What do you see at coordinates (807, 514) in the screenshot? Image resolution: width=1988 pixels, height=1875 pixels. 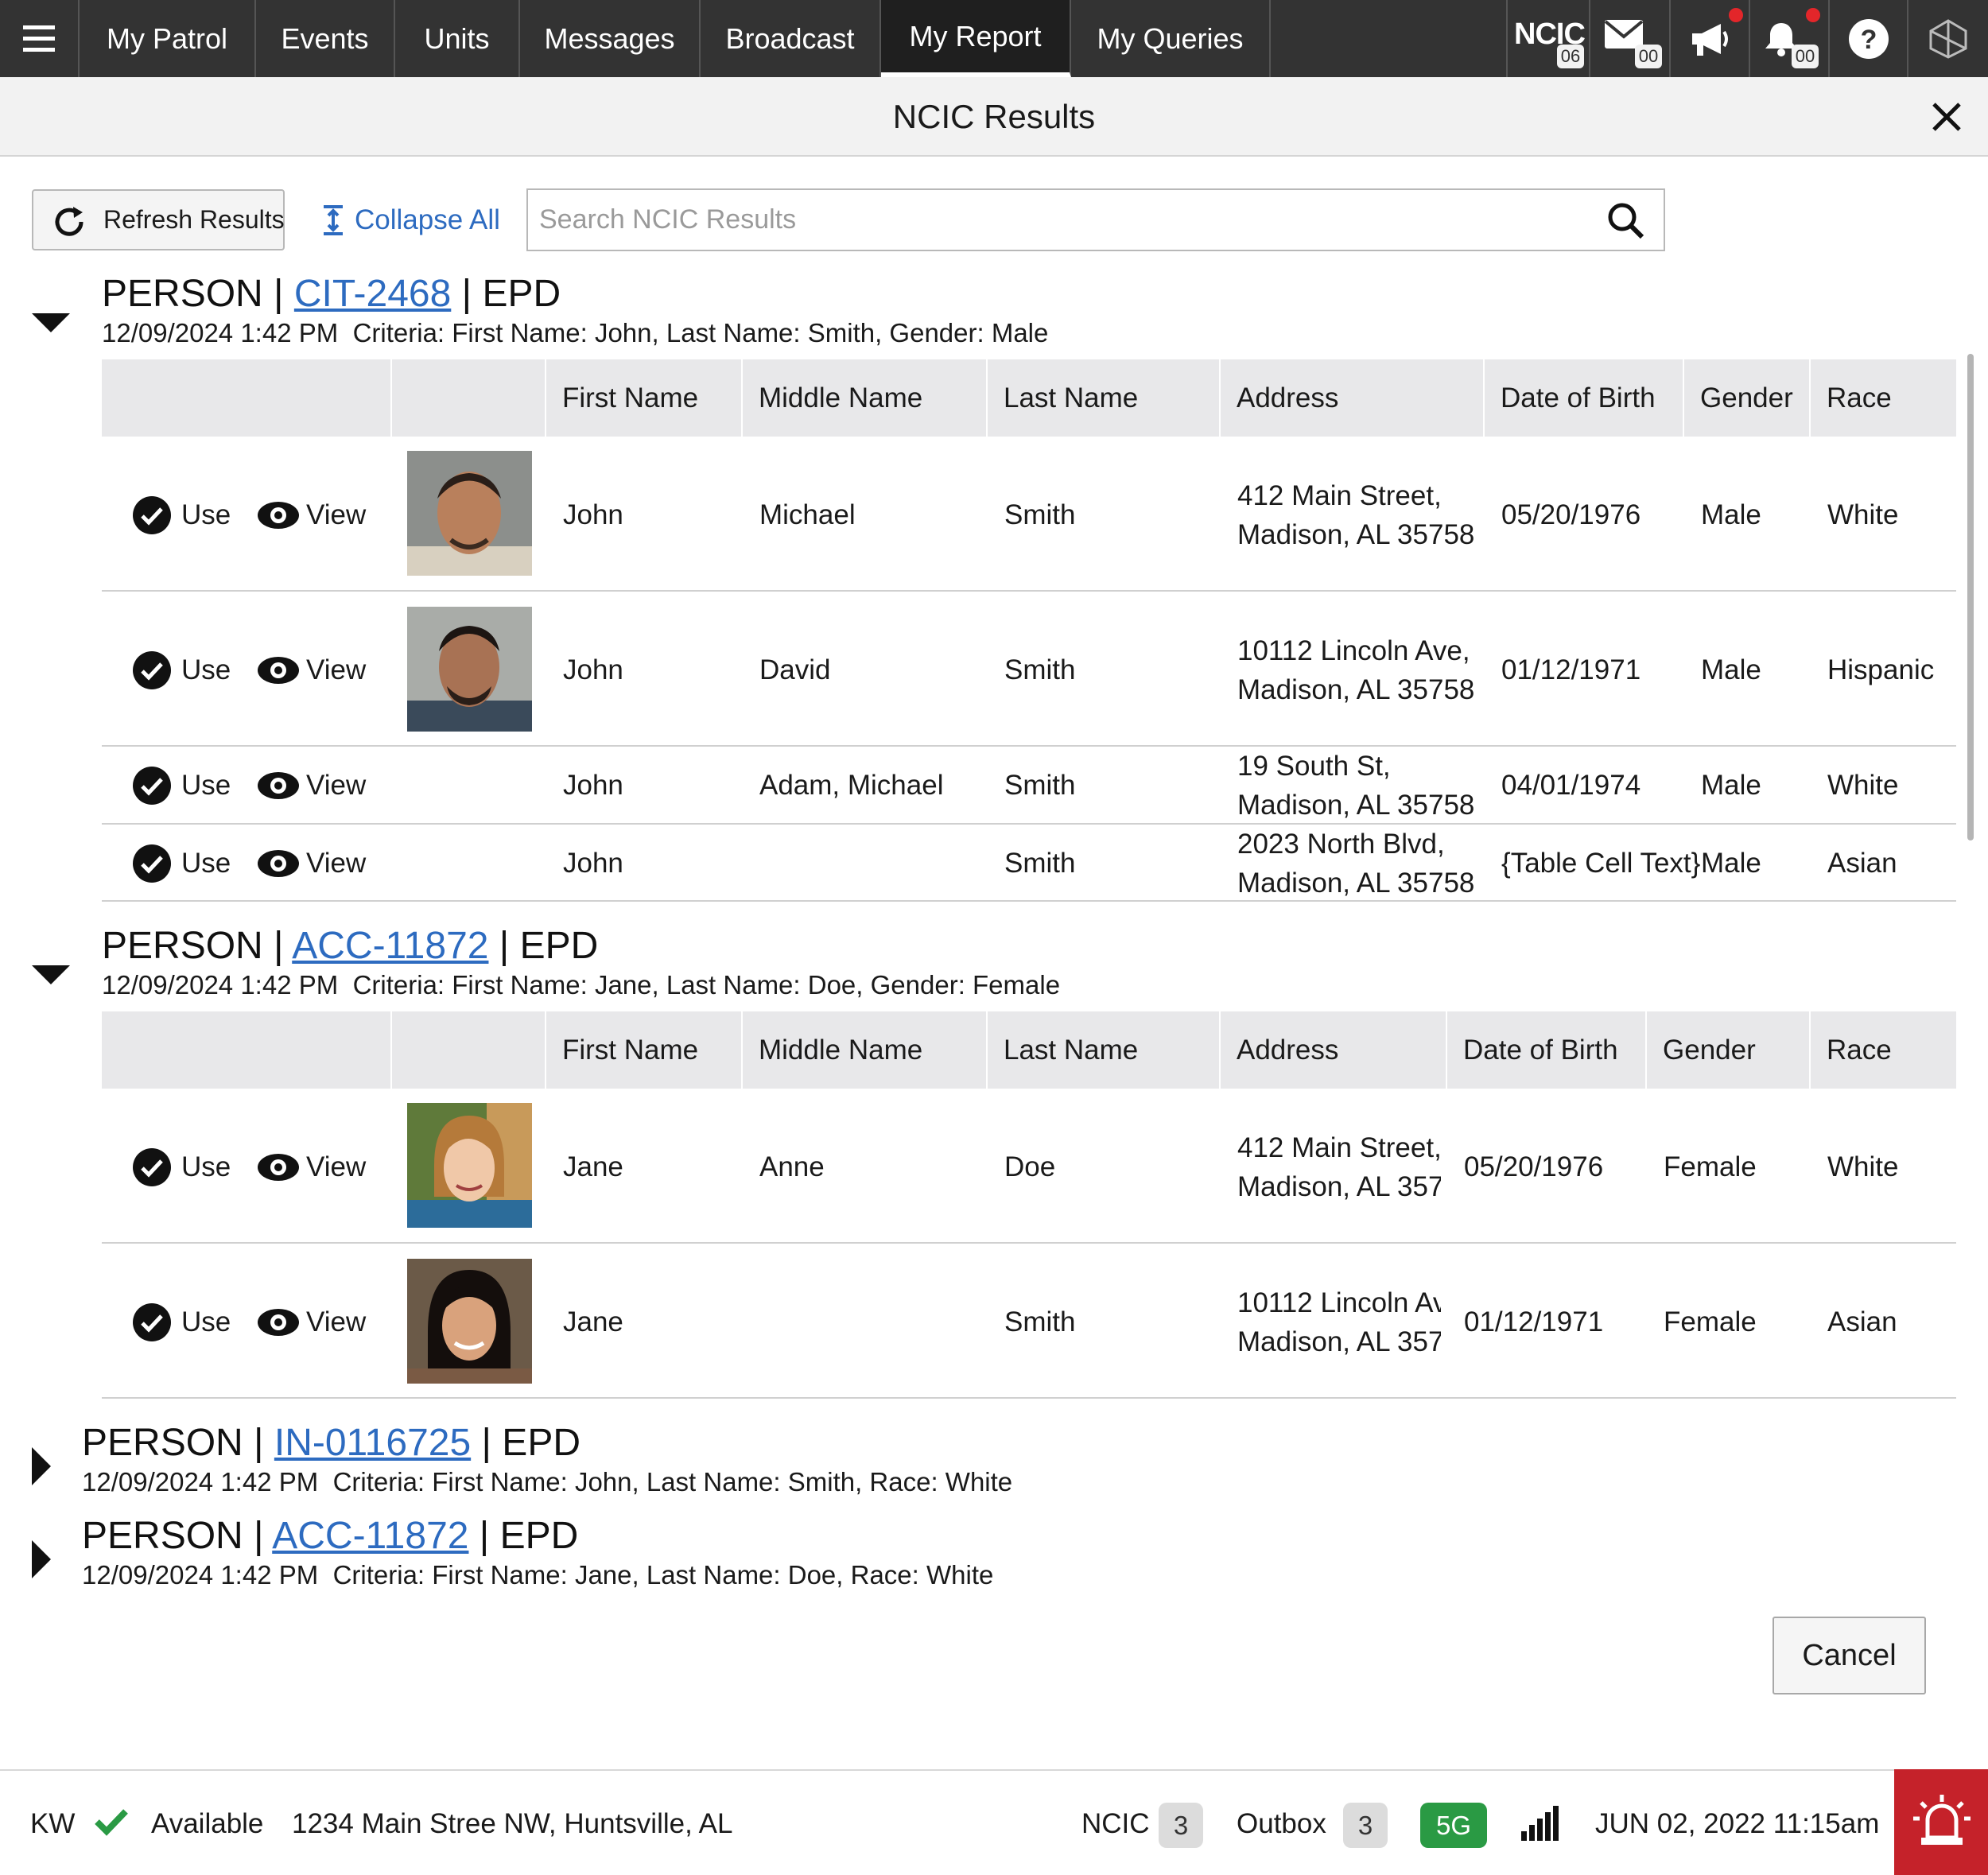 I see `cell-middle-name: Michael` at bounding box center [807, 514].